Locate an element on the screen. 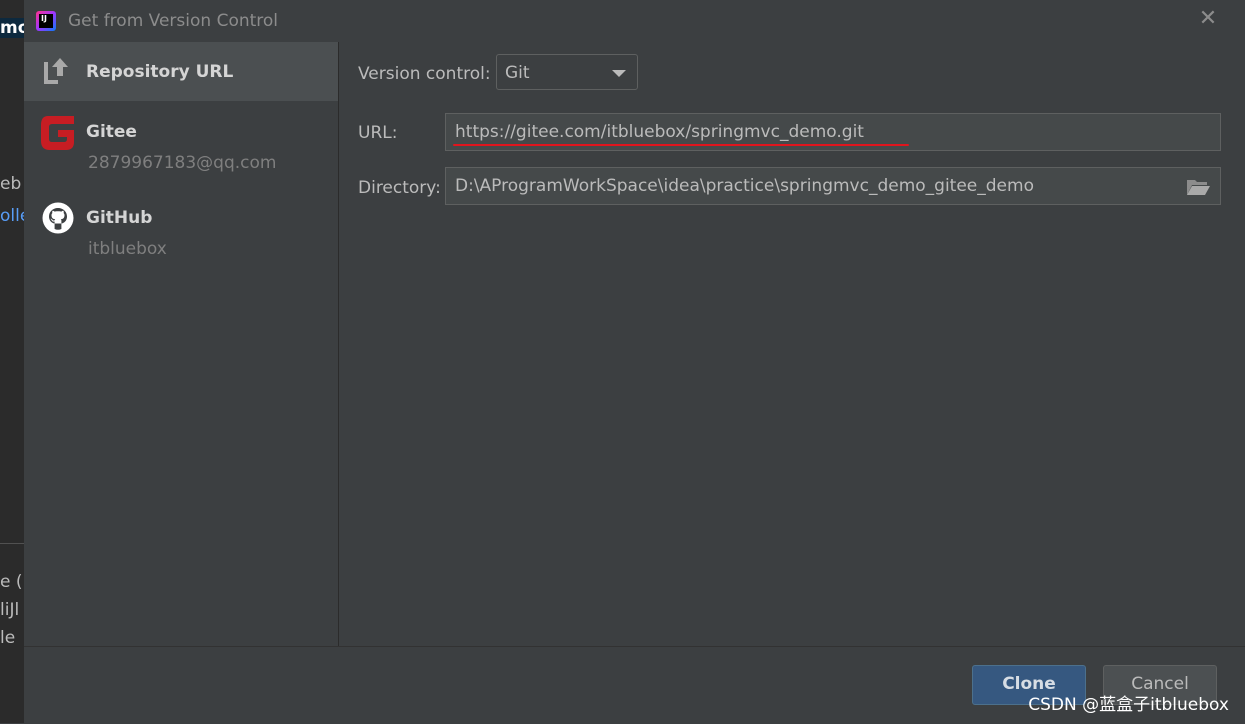 Image resolution: width=1245 pixels, height=724 pixels. url-label: URL: is located at coordinates (378, 133).